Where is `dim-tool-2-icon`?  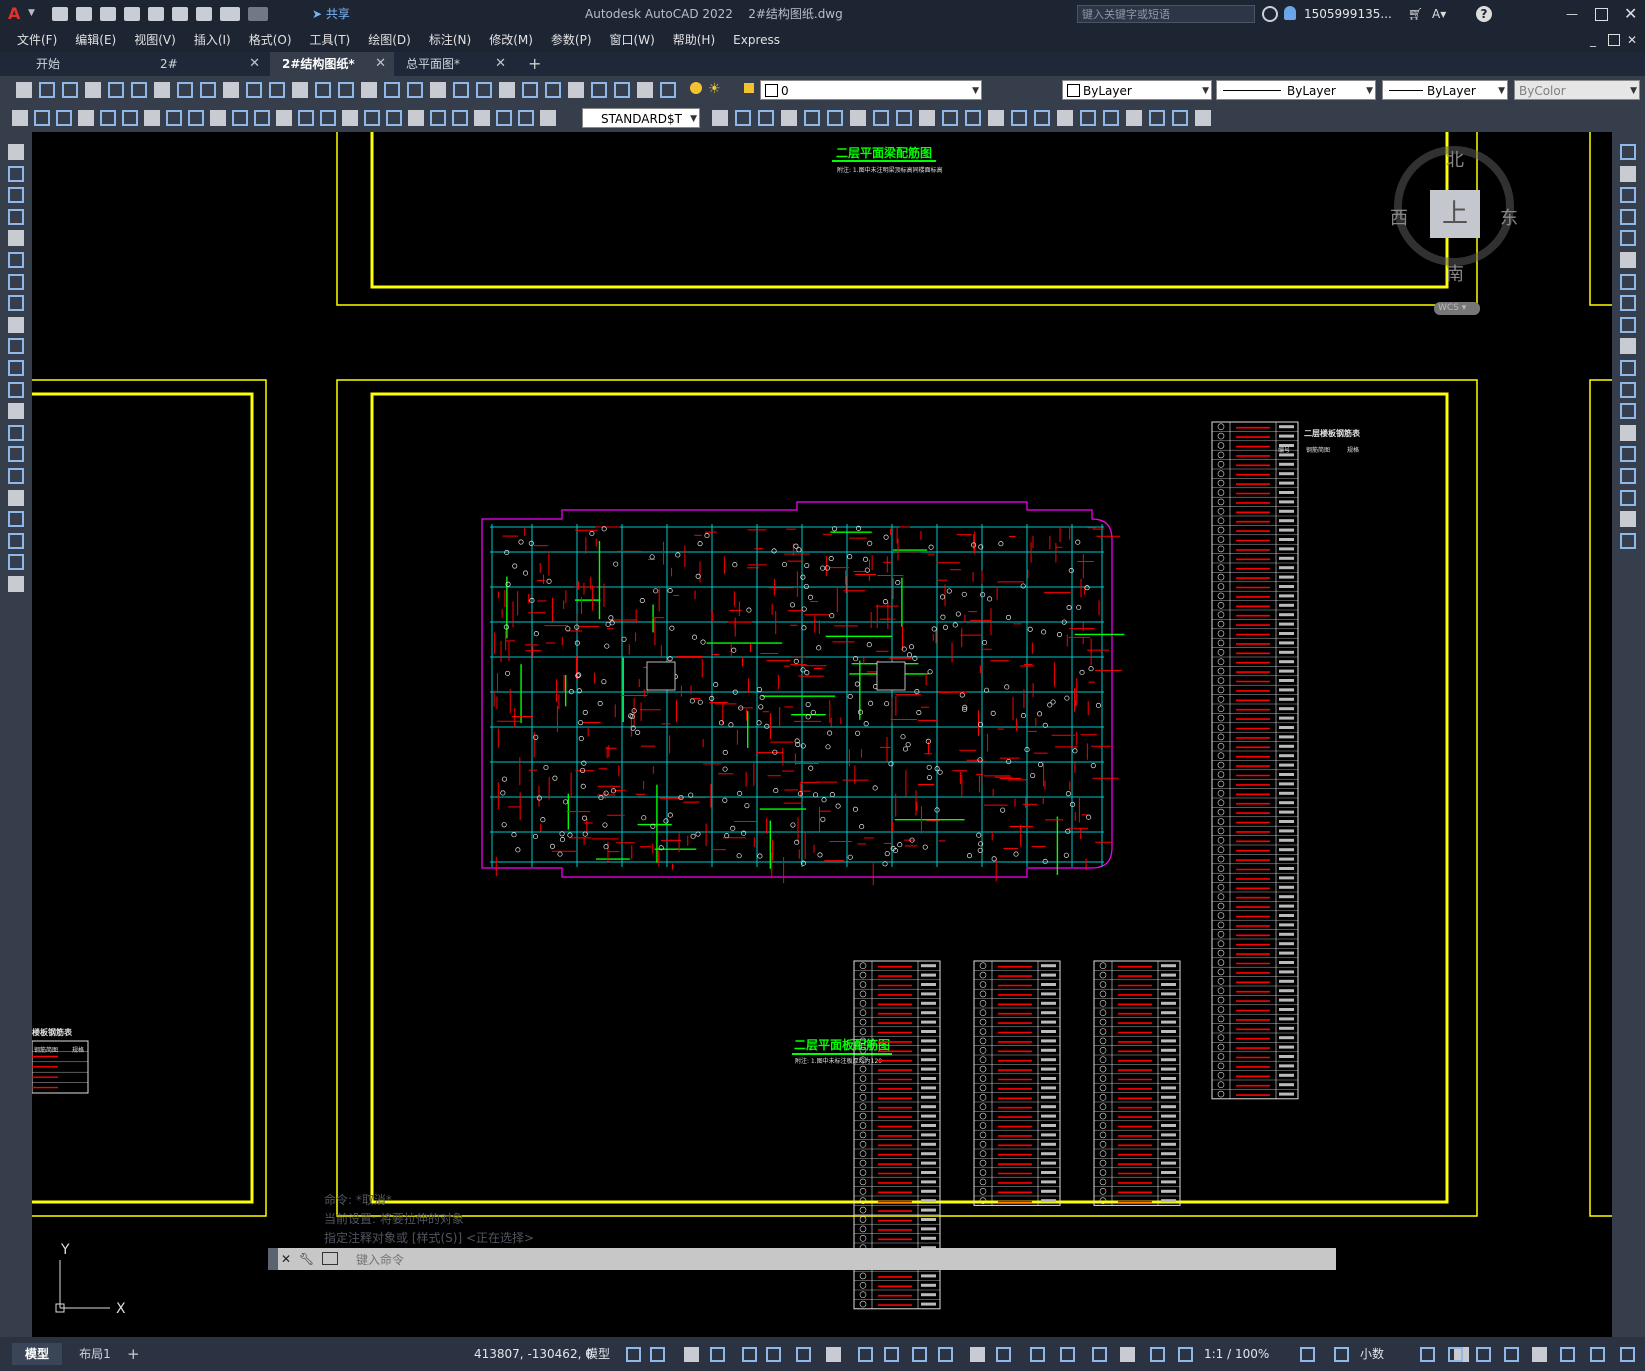 dim-tool-2-icon is located at coordinates (64, 118).